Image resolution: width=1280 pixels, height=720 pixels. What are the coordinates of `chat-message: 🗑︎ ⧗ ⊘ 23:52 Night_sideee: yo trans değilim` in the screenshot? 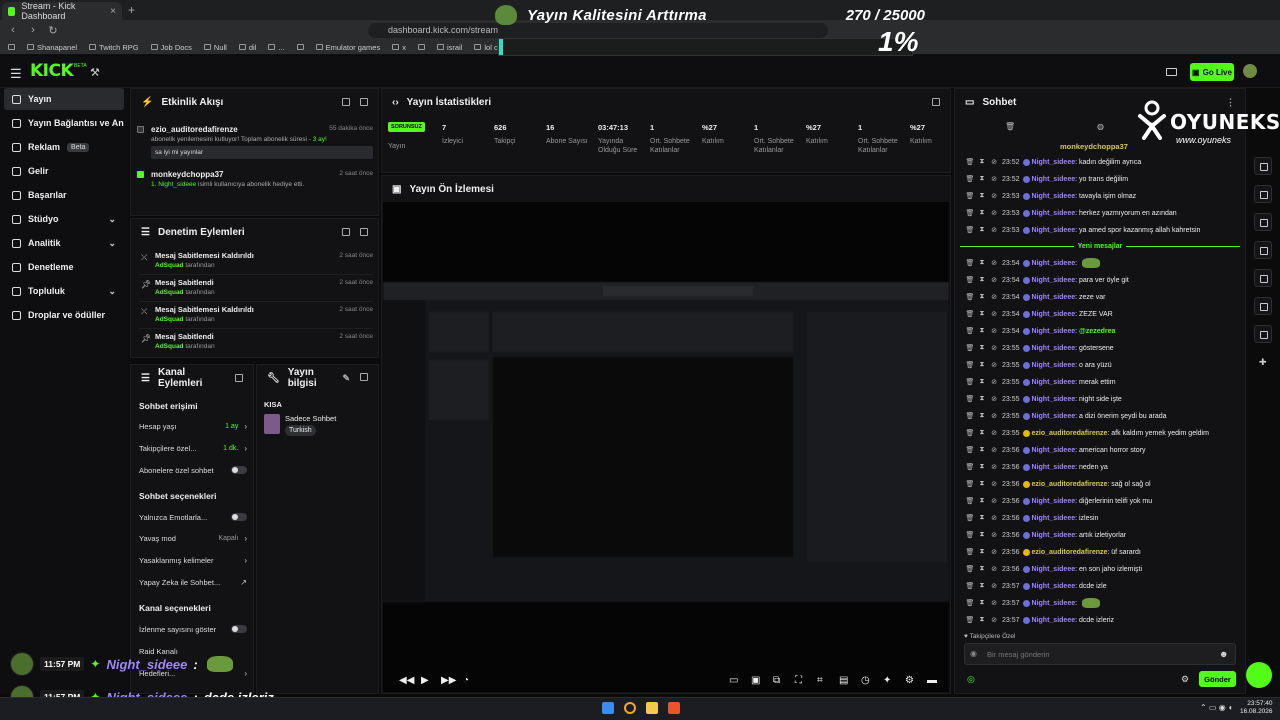 It's located at (1104, 179).